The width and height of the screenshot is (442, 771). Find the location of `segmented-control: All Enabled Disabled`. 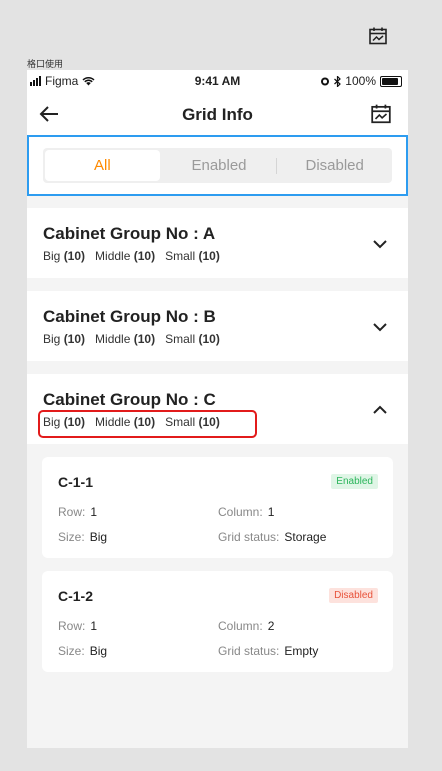

segmented-control: All Enabled Disabled is located at coordinates (217, 165).